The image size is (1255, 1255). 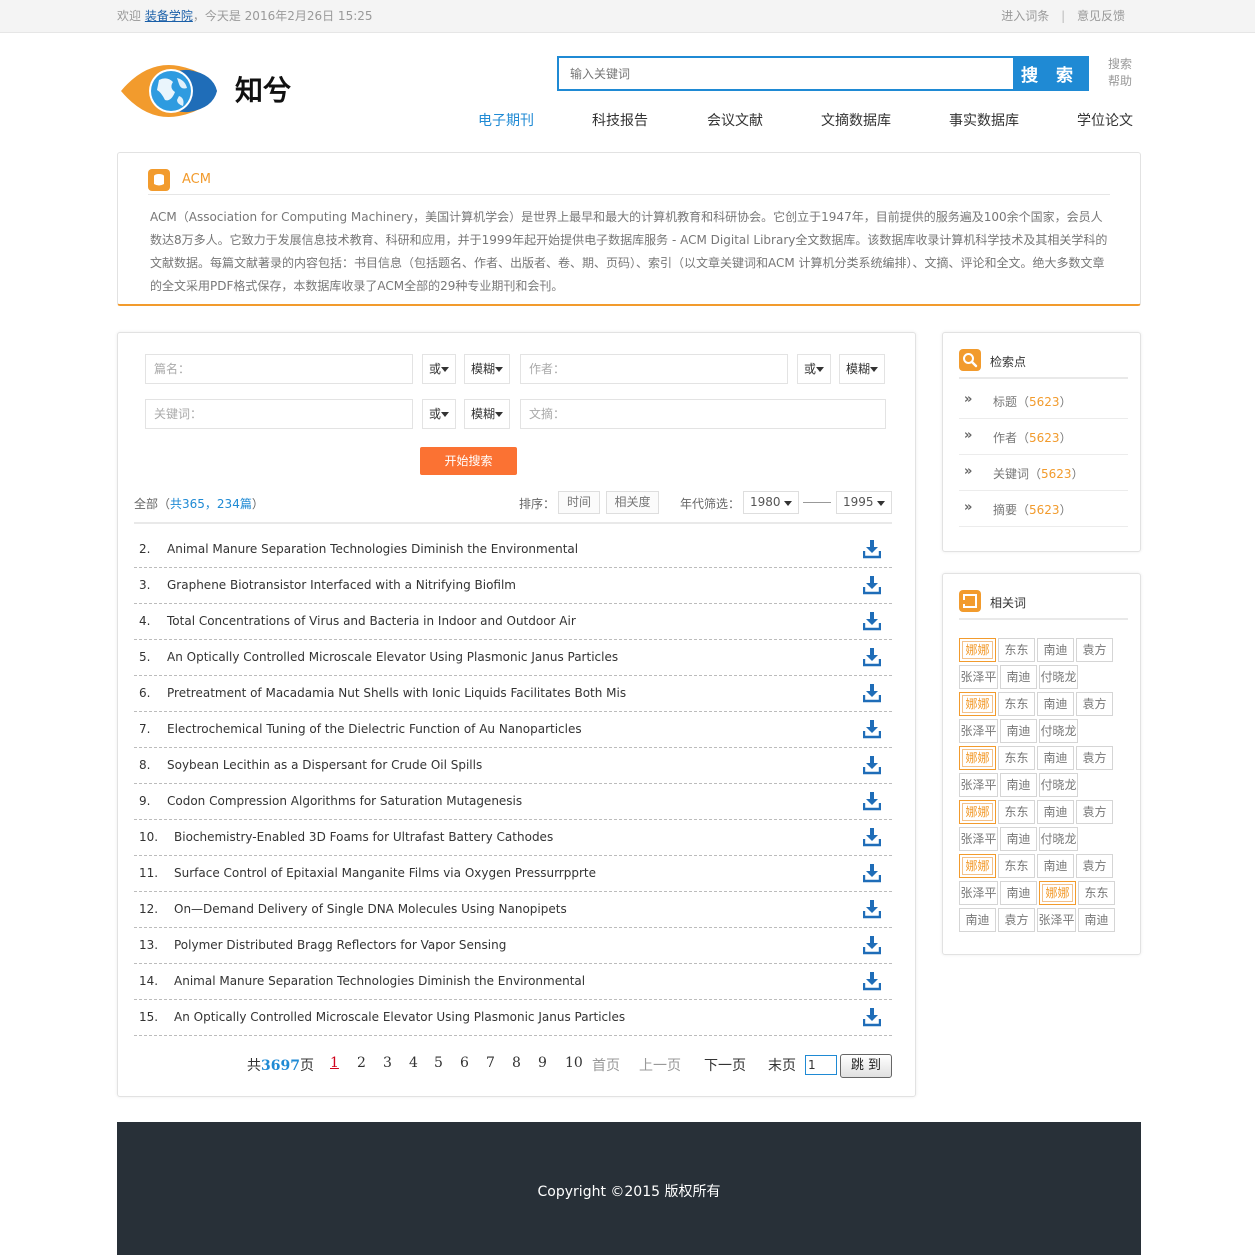 What do you see at coordinates (782, 1065) in the screenshot?
I see `last-page-link: 末页` at bounding box center [782, 1065].